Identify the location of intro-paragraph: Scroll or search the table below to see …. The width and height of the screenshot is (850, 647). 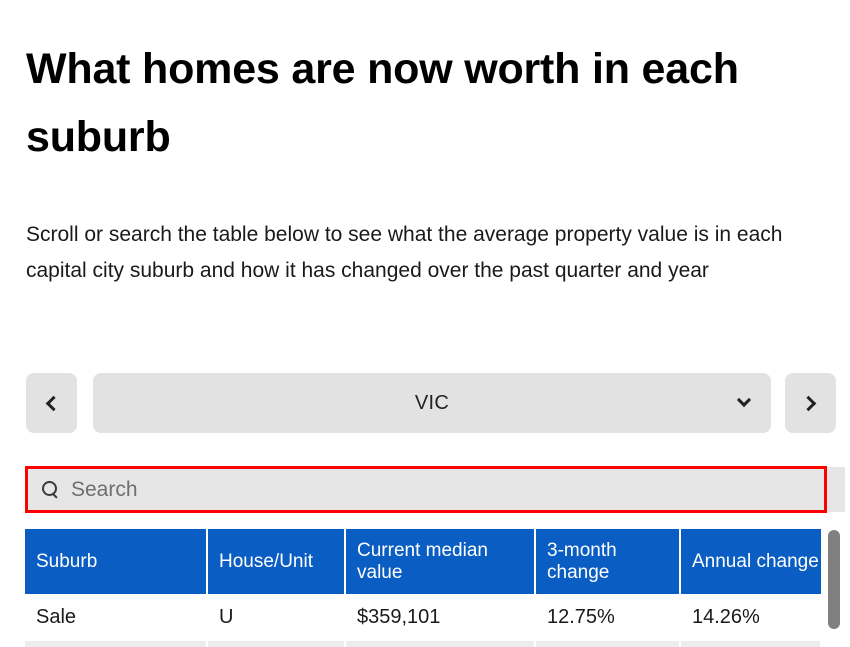
(404, 252).